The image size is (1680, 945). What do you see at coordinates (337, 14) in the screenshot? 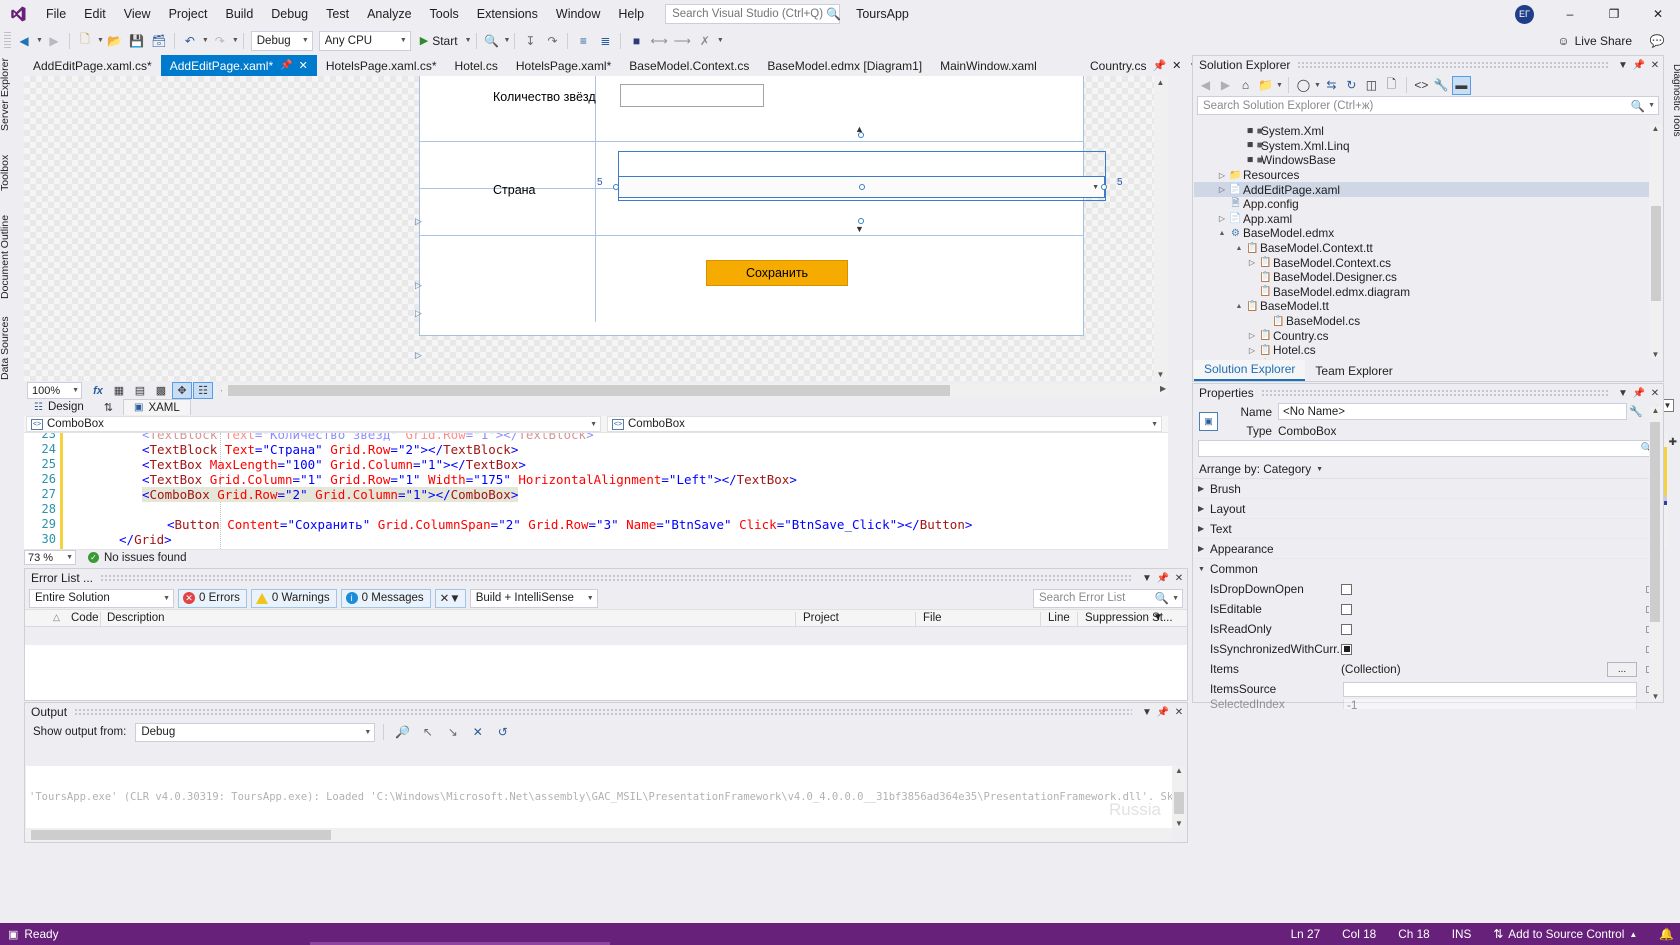
I see `menu-test: Test` at bounding box center [337, 14].